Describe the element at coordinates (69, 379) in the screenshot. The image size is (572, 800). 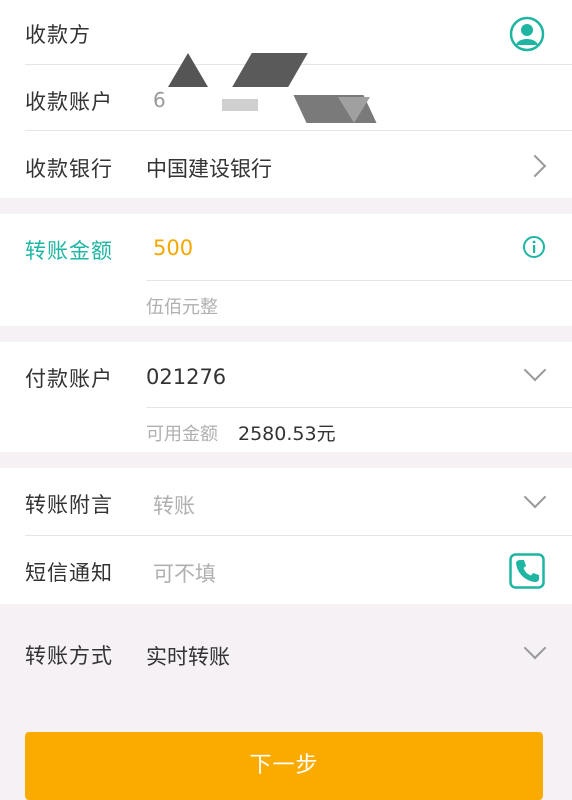
I see `payer-account-label: 付款账户` at that location.